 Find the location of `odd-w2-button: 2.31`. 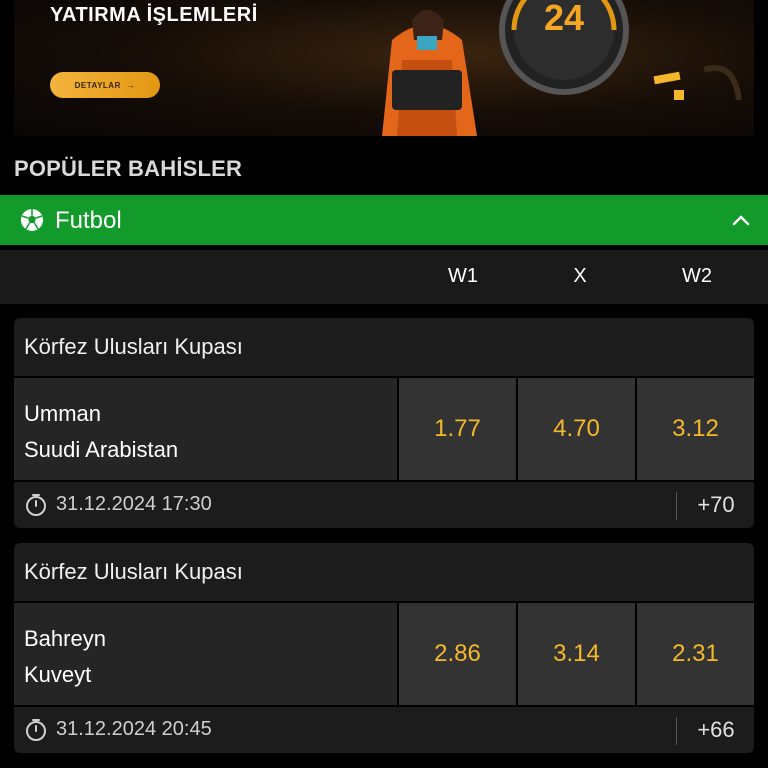

odd-w2-button: 2.31 is located at coordinates (695, 654).